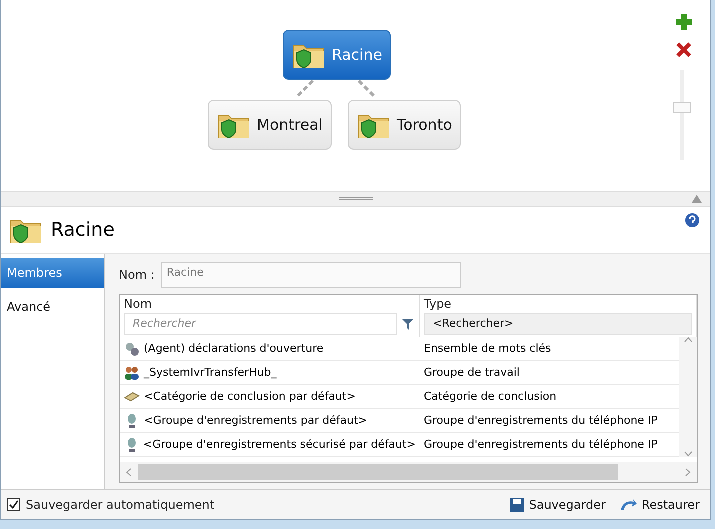  What do you see at coordinates (52, 273) in the screenshot?
I see `nav-tab: Membres` at bounding box center [52, 273].